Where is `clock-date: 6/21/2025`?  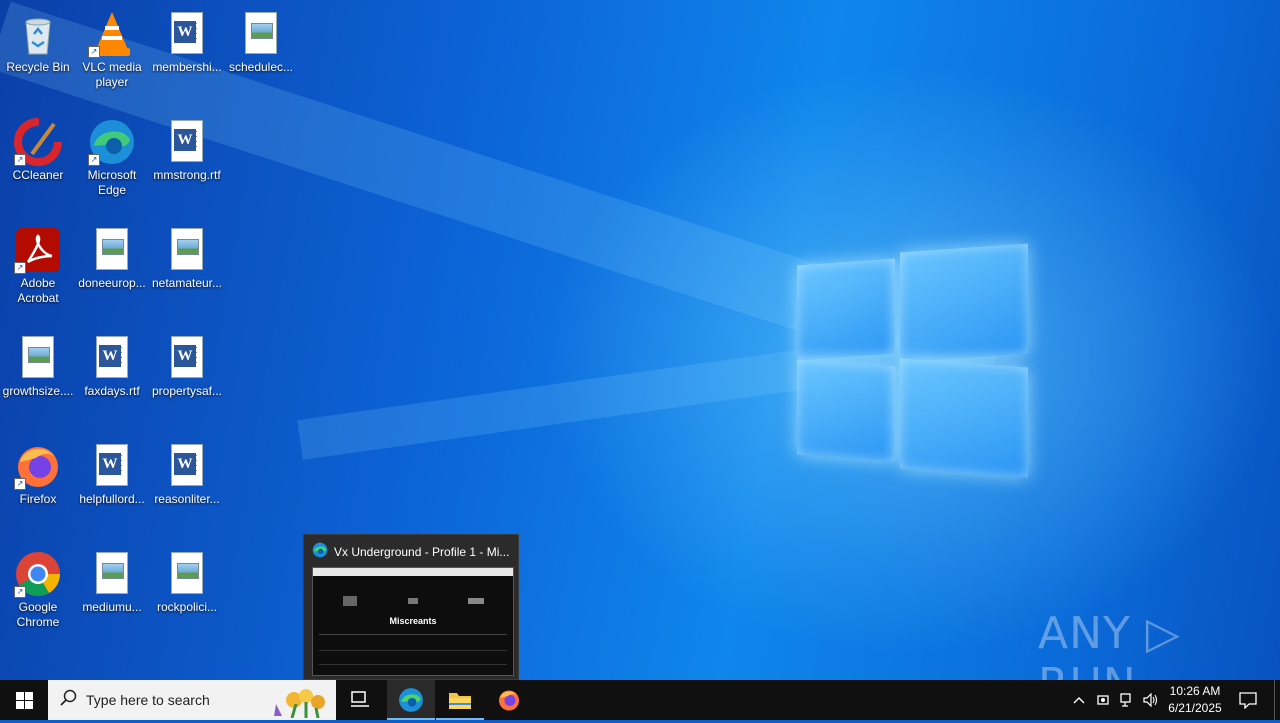
clock-date: 6/21/2025 is located at coordinates (1195, 708).